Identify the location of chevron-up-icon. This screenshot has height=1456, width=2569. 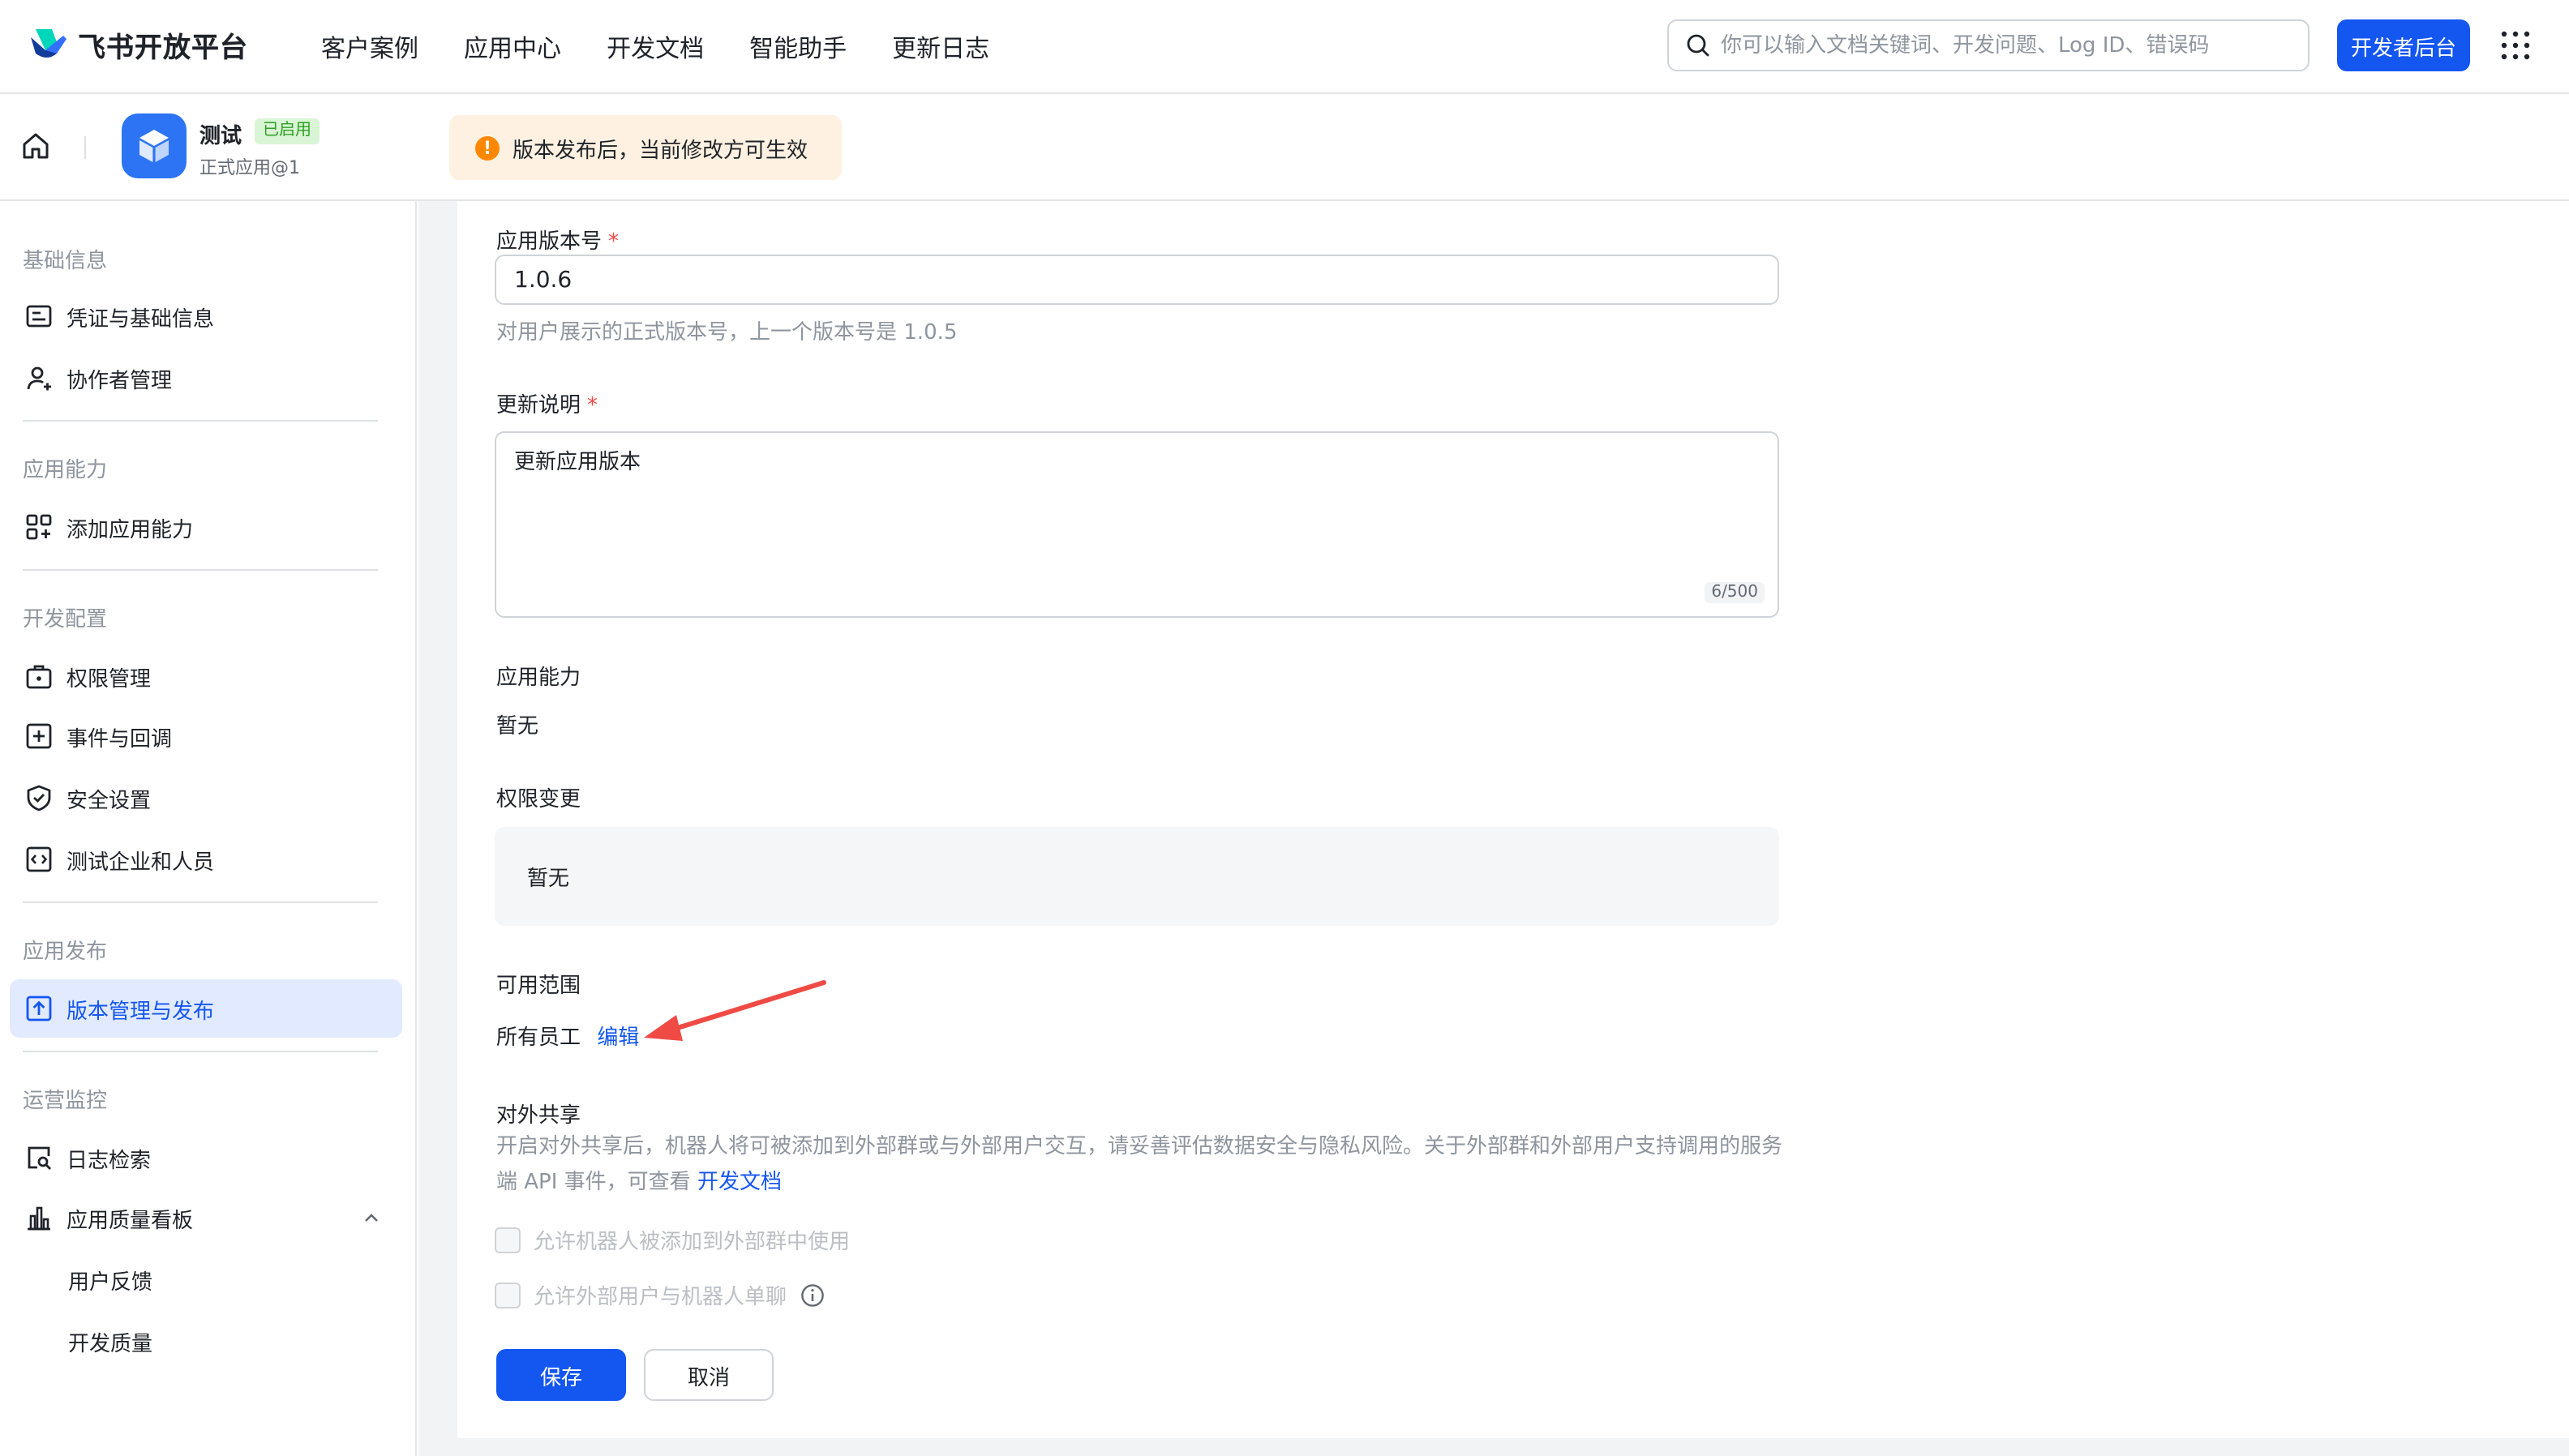
(371, 1218).